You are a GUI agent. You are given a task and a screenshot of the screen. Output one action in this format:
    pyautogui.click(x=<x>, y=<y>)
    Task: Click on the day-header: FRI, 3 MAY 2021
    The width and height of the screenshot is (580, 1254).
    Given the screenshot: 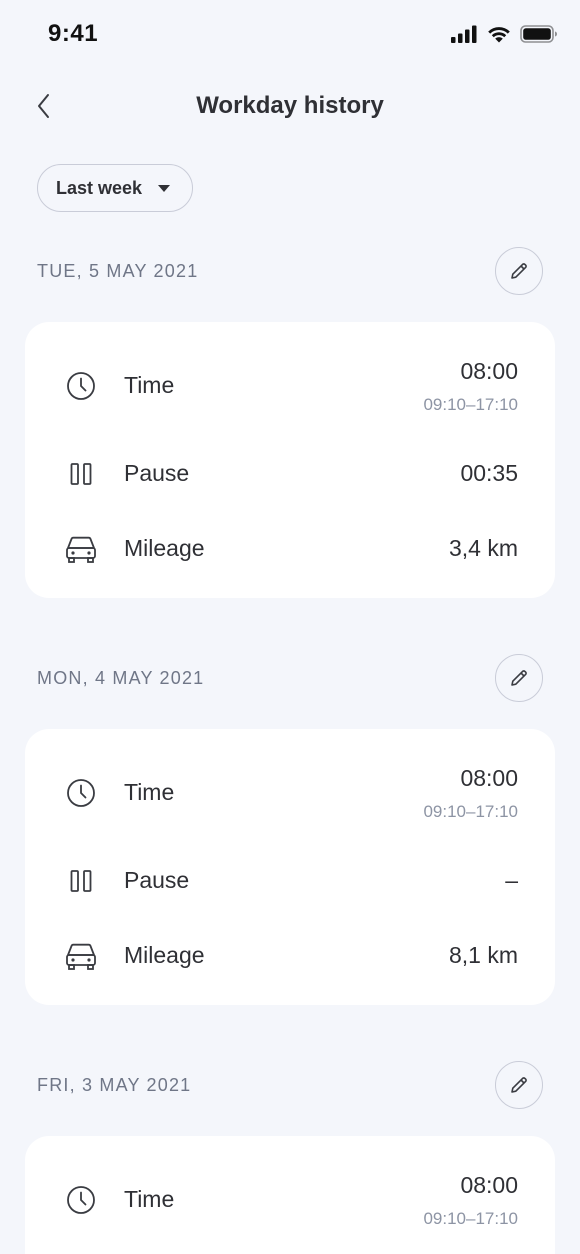 What is the action you would take?
    pyautogui.click(x=290, y=1086)
    